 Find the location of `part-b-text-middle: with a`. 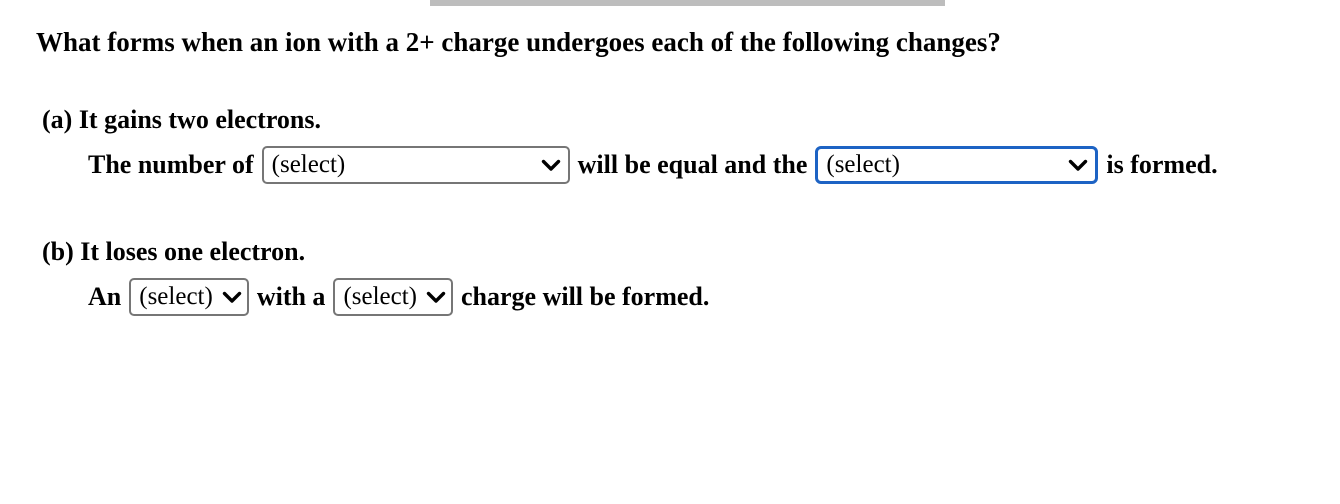

part-b-text-middle: with a is located at coordinates (291, 296).